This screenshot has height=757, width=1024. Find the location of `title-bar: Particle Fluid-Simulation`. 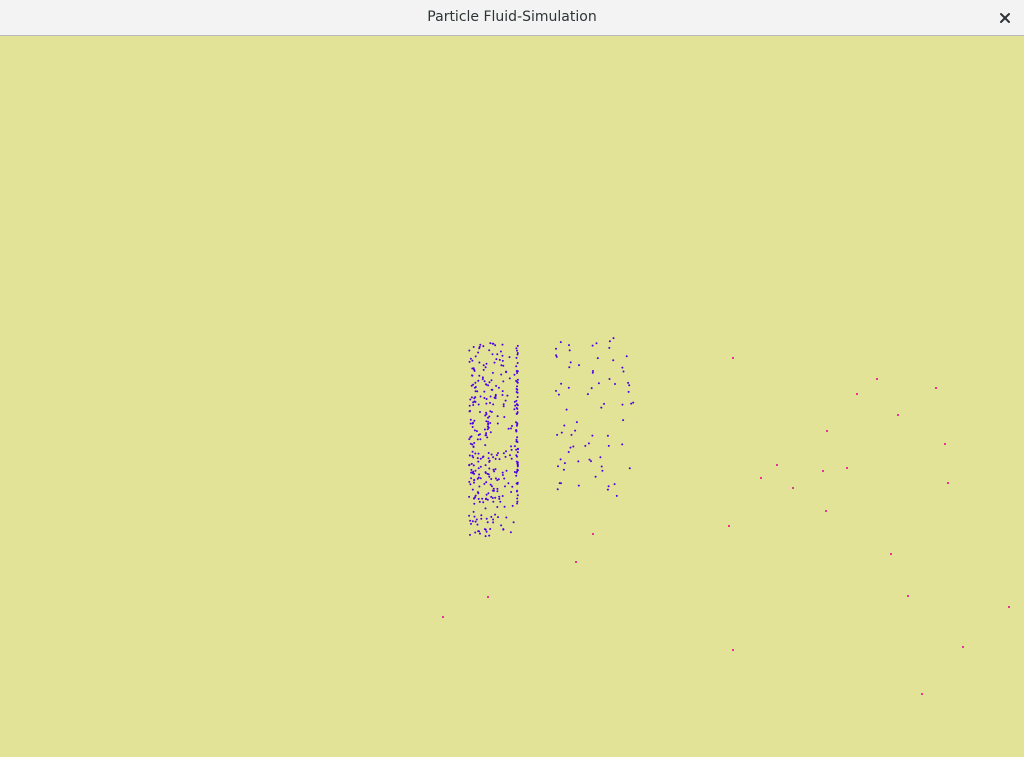

title-bar: Particle Fluid-Simulation is located at coordinates (512, 18).